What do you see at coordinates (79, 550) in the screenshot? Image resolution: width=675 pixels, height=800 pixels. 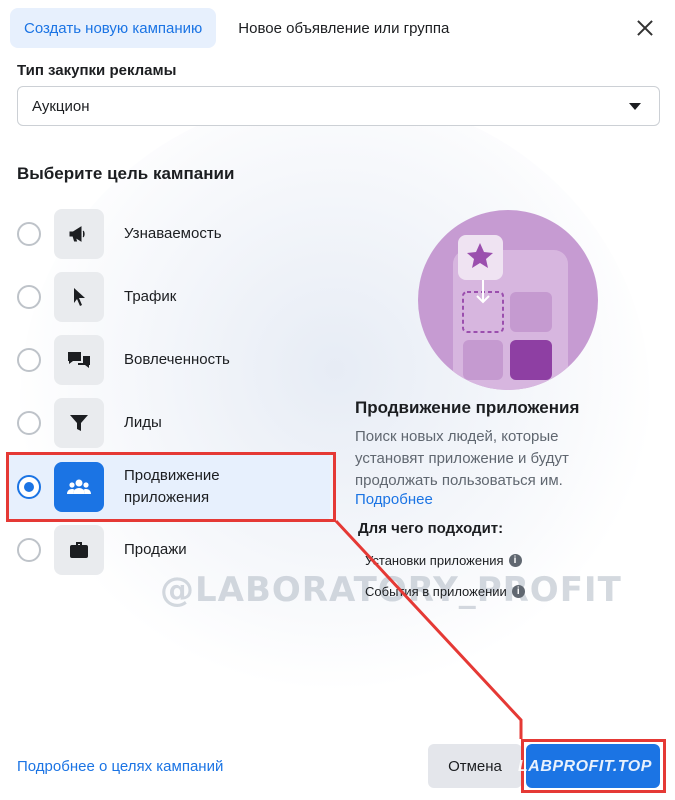 I see `briefcase-icon` at bounding box center [79, 550].